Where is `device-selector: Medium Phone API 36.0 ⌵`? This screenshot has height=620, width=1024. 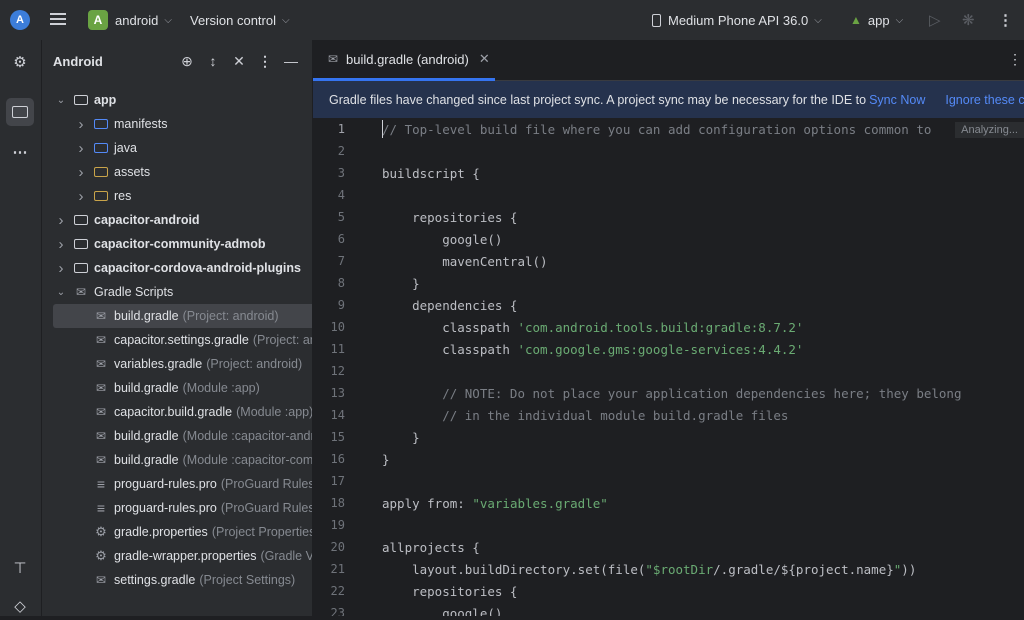 device-selector: Medium Phone API 36.0 ⌵ is located at coordinates (737, 20).